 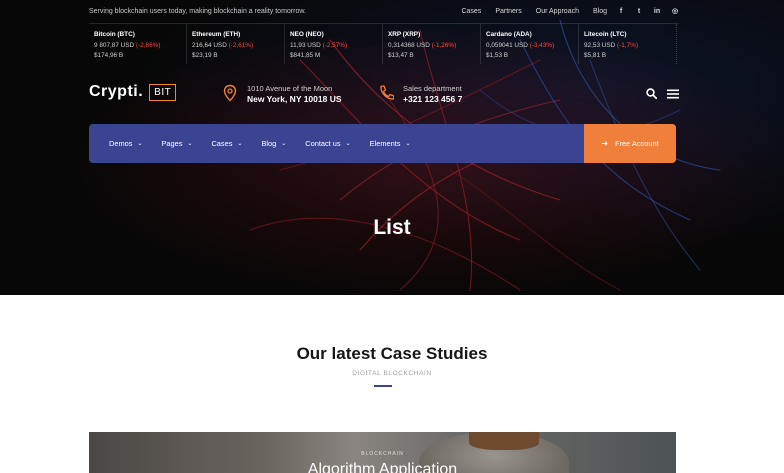 I want to click on ticker-change: (-1,7%), so click(x=627, y=45).